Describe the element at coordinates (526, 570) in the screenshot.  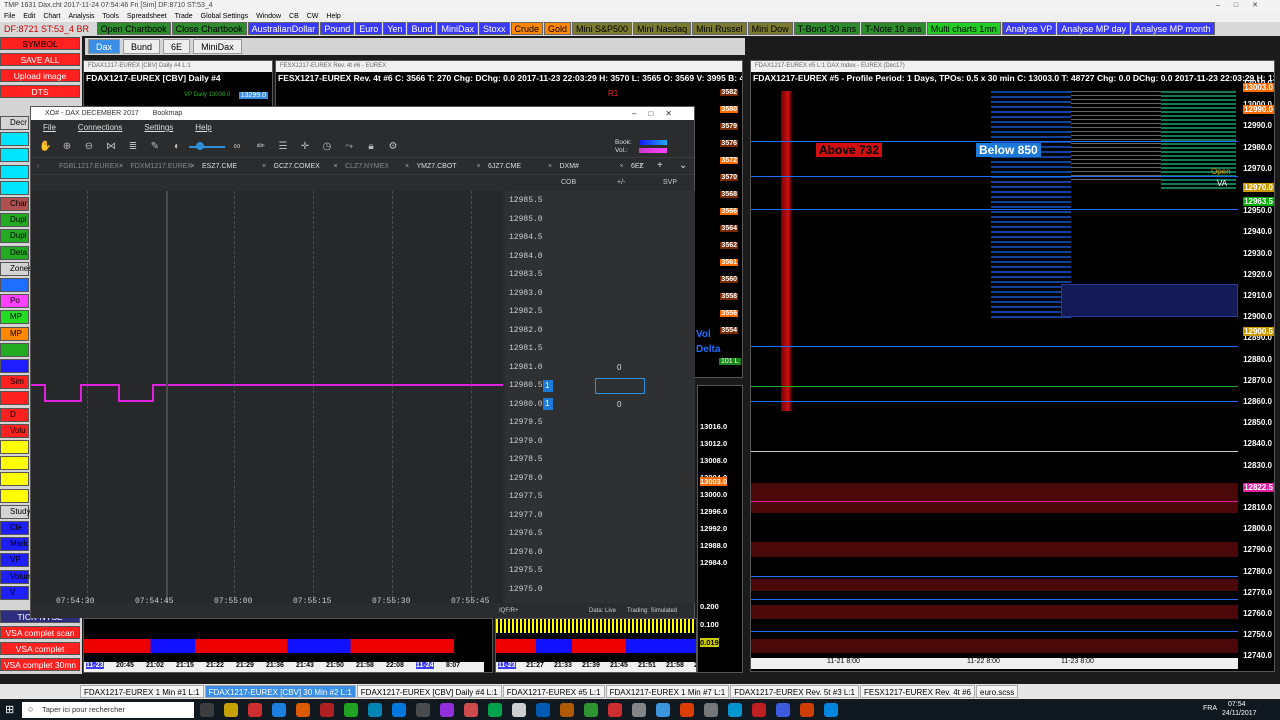
I see `ladder-price: 12975.5` at that location.